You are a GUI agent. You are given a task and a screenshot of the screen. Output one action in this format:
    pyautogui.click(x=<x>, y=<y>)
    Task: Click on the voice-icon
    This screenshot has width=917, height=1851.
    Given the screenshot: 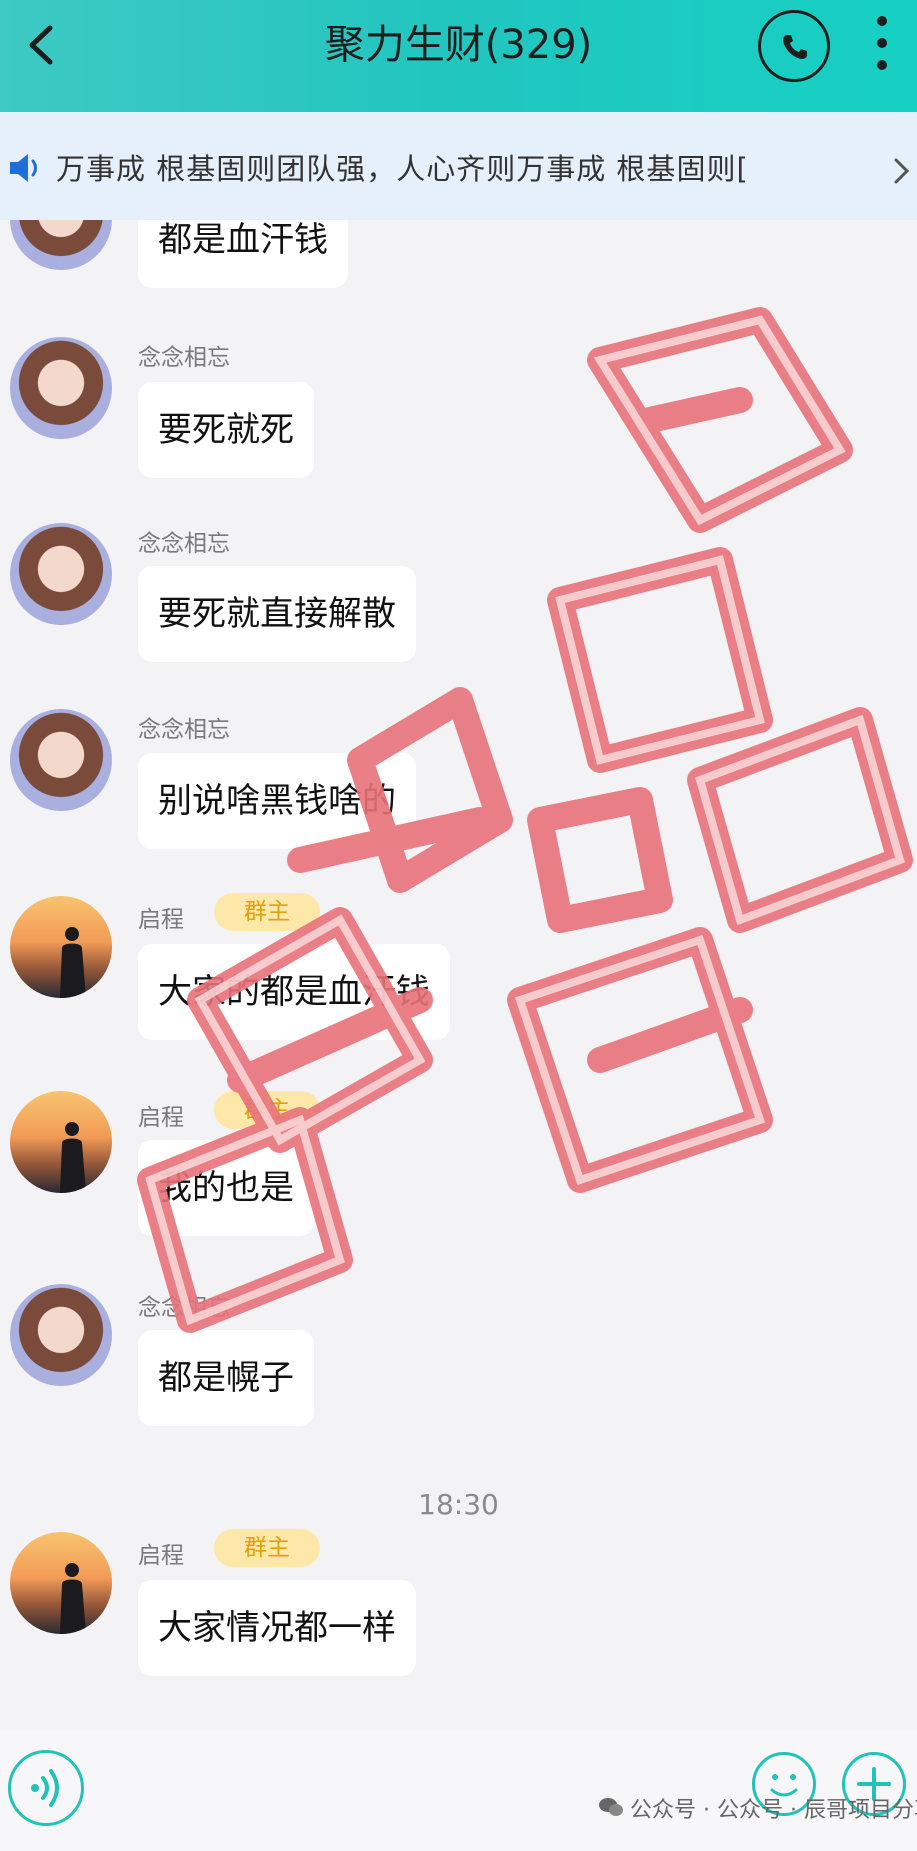 What is the action you would take?
    pyautogui.click(x=45, y=1788)
    